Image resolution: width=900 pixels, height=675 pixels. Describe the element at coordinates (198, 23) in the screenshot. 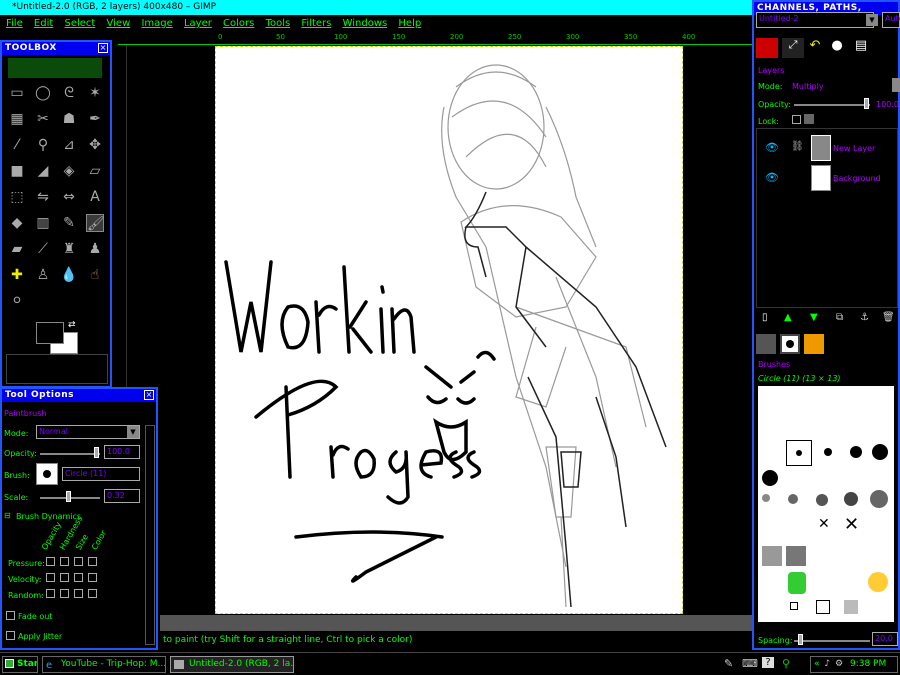

I see `menu-layer: Layer` at that location.